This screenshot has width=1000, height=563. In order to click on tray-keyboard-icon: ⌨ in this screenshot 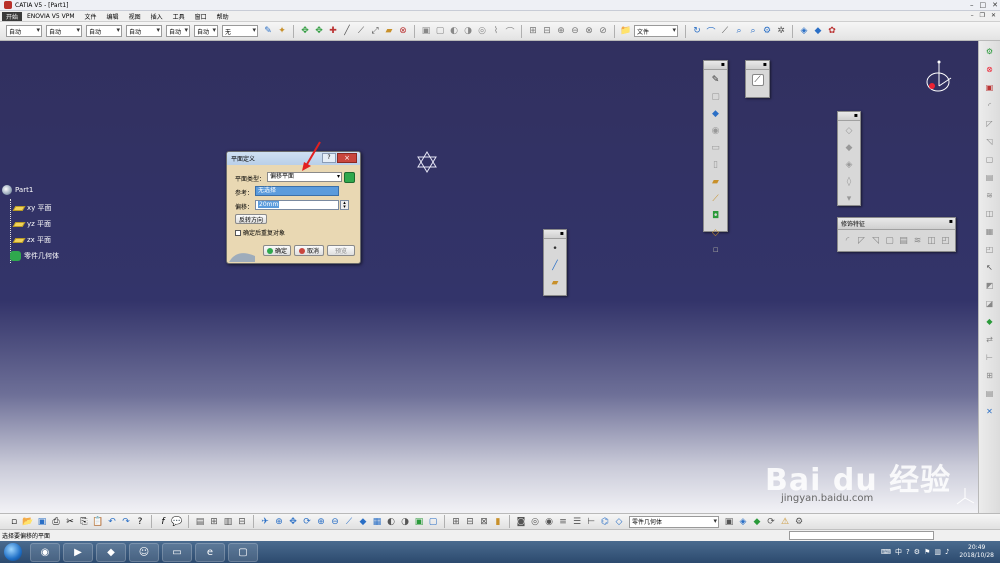, I will do `click(886, 552)`.